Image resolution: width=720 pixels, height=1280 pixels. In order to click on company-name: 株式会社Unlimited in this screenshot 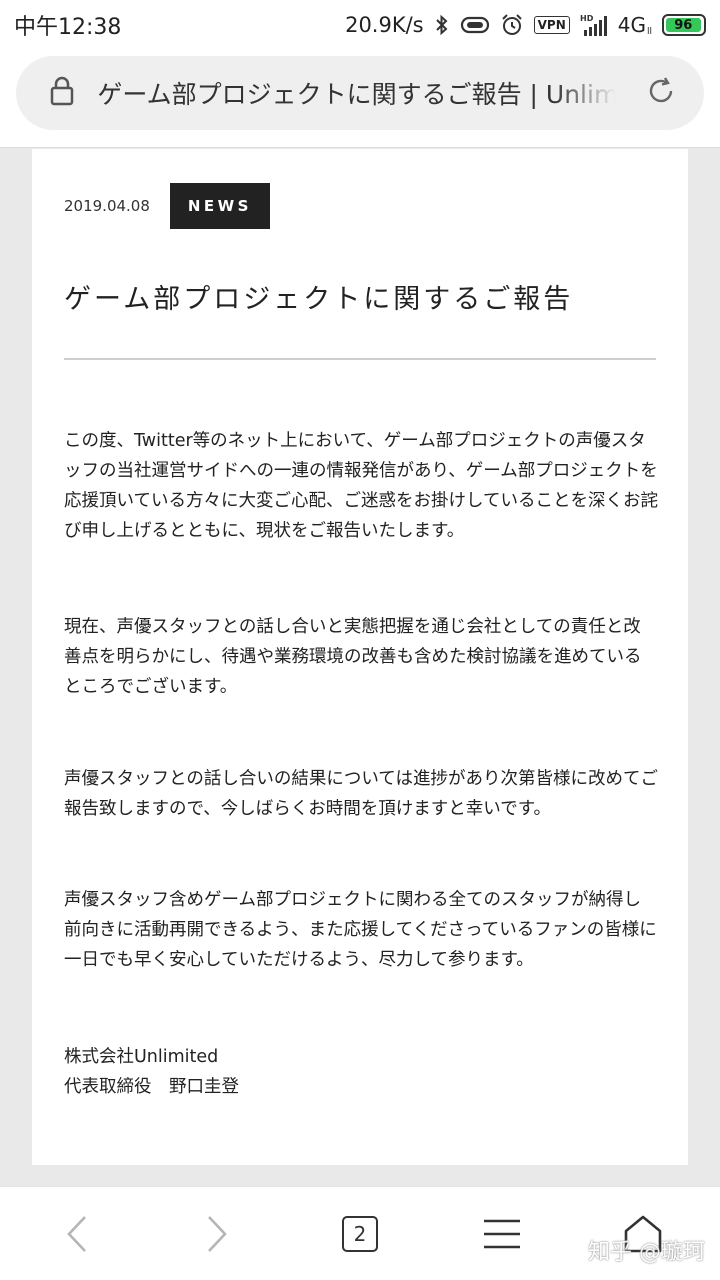, I will do `click(141, 1057)`.